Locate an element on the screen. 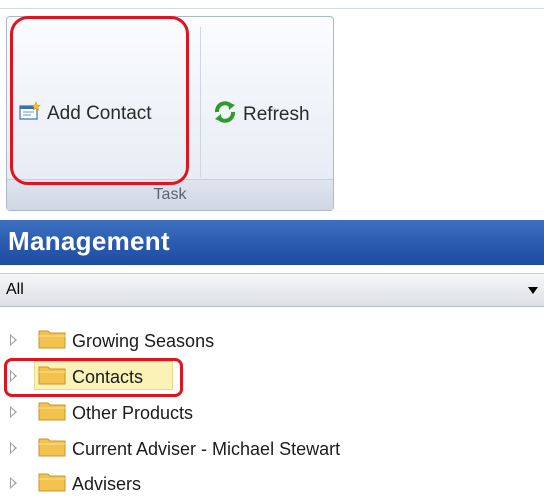 This screenshot has width=544, height=500. add-contact-icon is located at coordinates (30, 114).